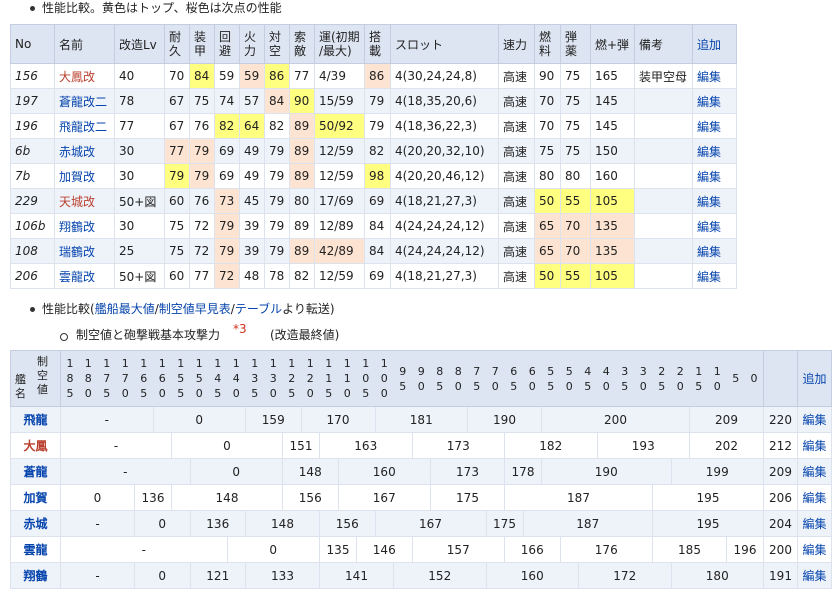 The image size is (840, 604). I want to click on col-header-airpower: 0, so click(754, 378).